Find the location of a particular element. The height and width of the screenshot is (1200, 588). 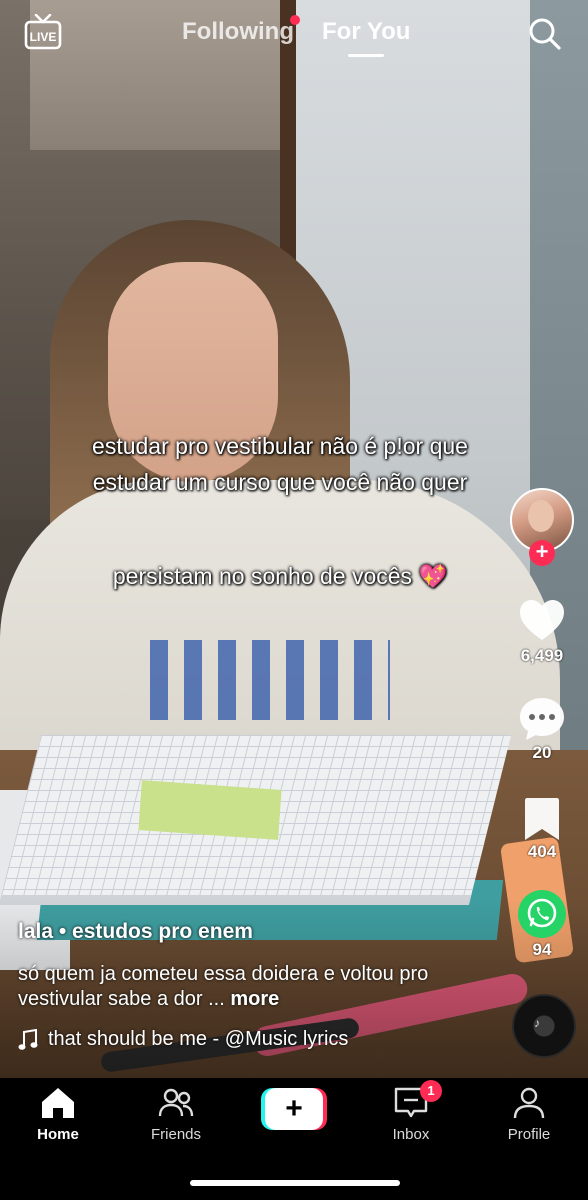

tab-active-indicator is located at coordinates (366, 55).